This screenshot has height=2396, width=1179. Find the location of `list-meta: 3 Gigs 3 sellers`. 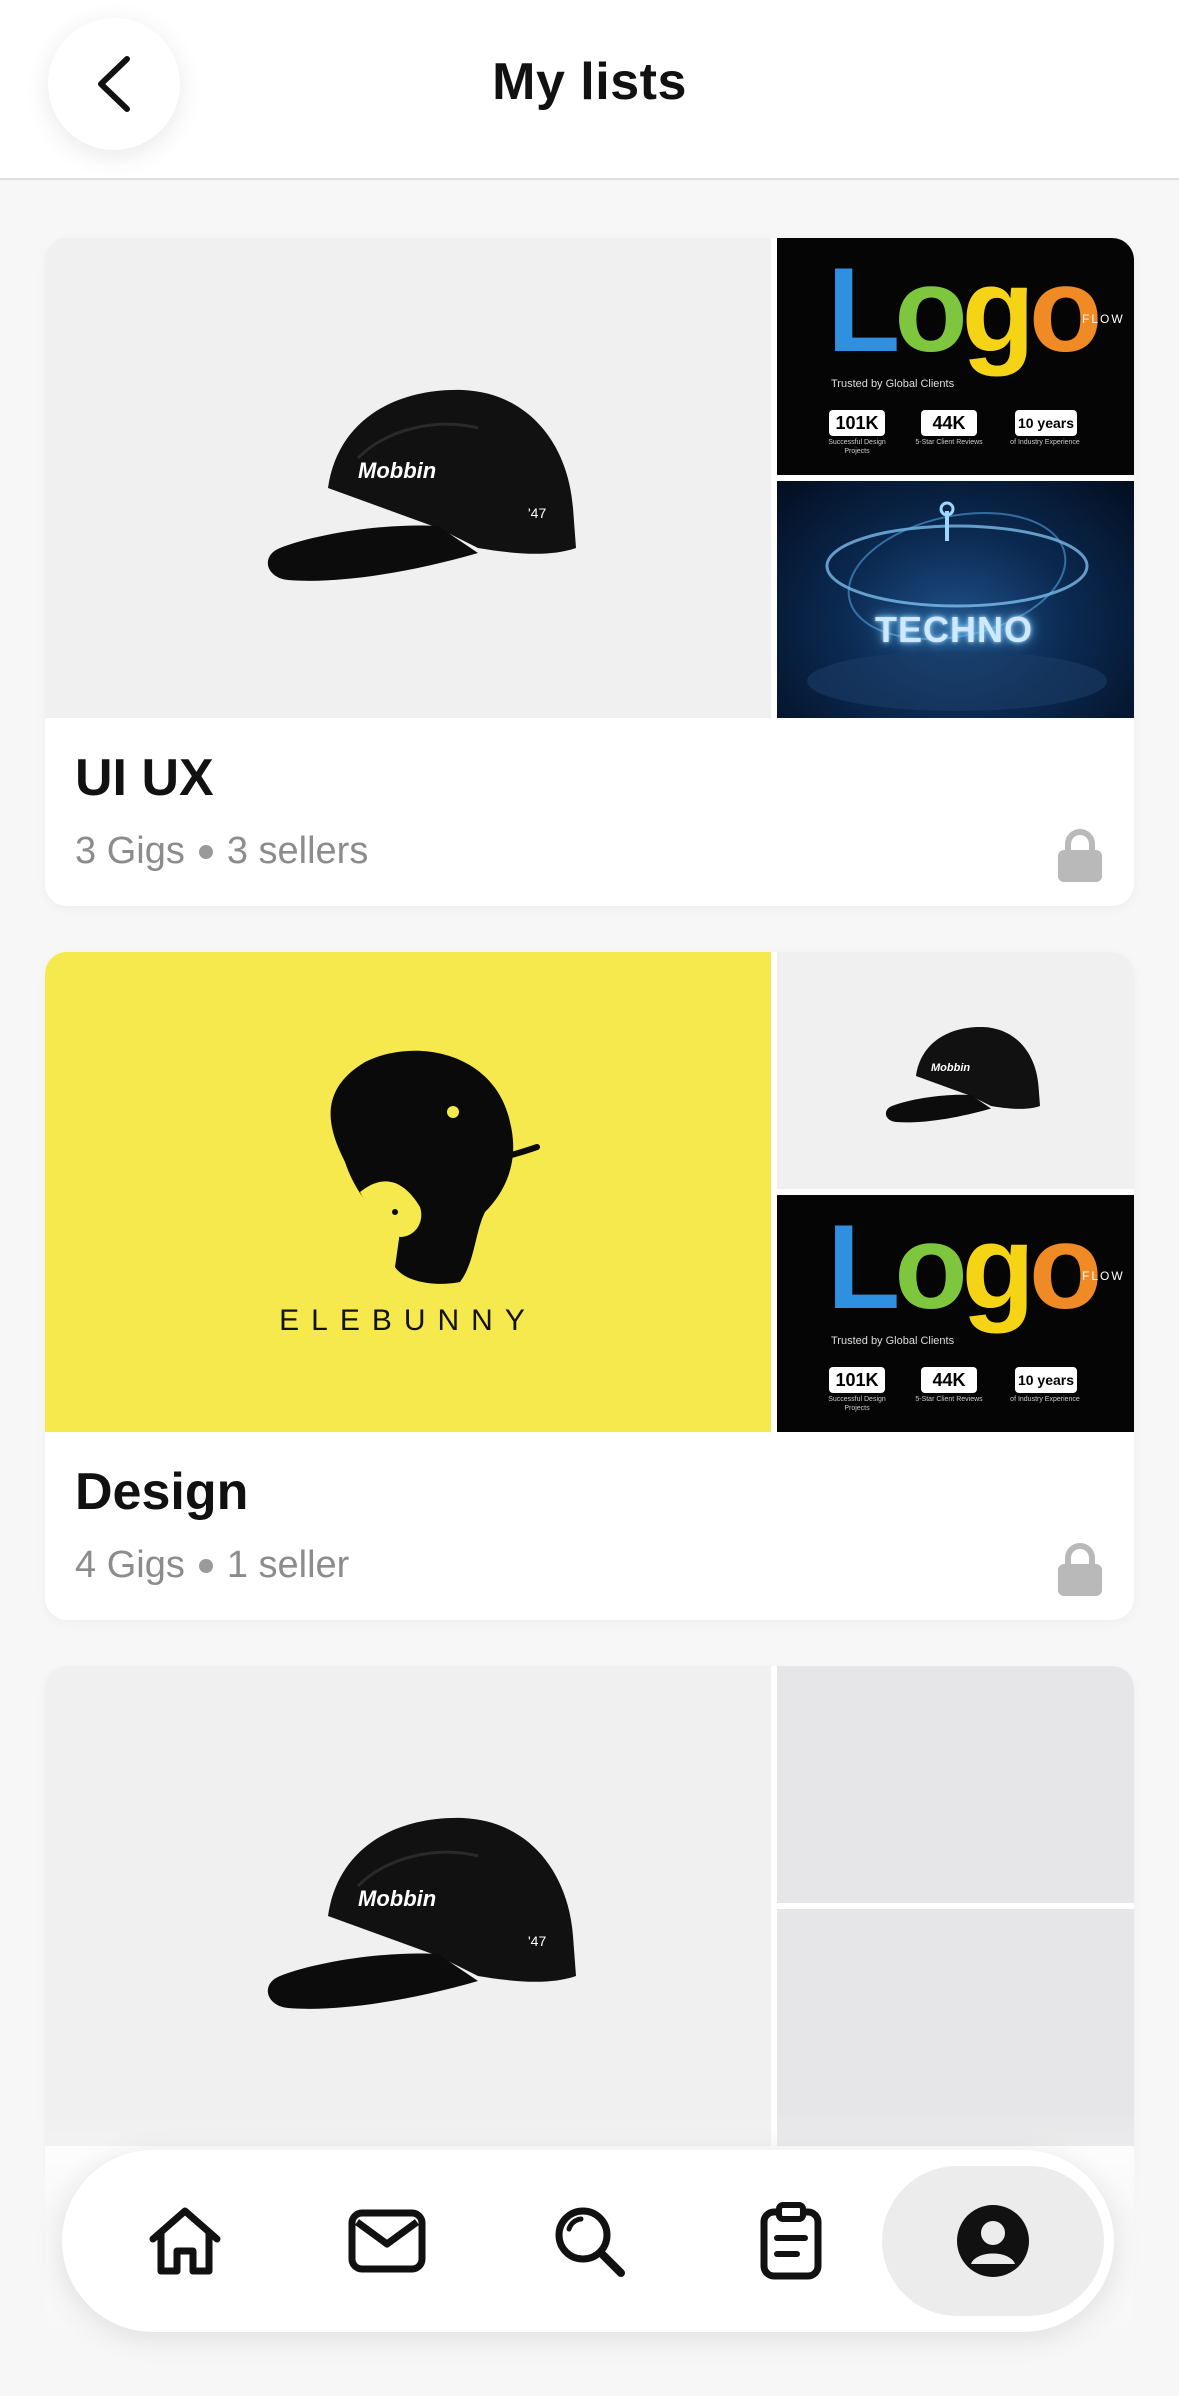

list-meta: 3 Gigs 3 sellers is located at coordinates (221, 851).